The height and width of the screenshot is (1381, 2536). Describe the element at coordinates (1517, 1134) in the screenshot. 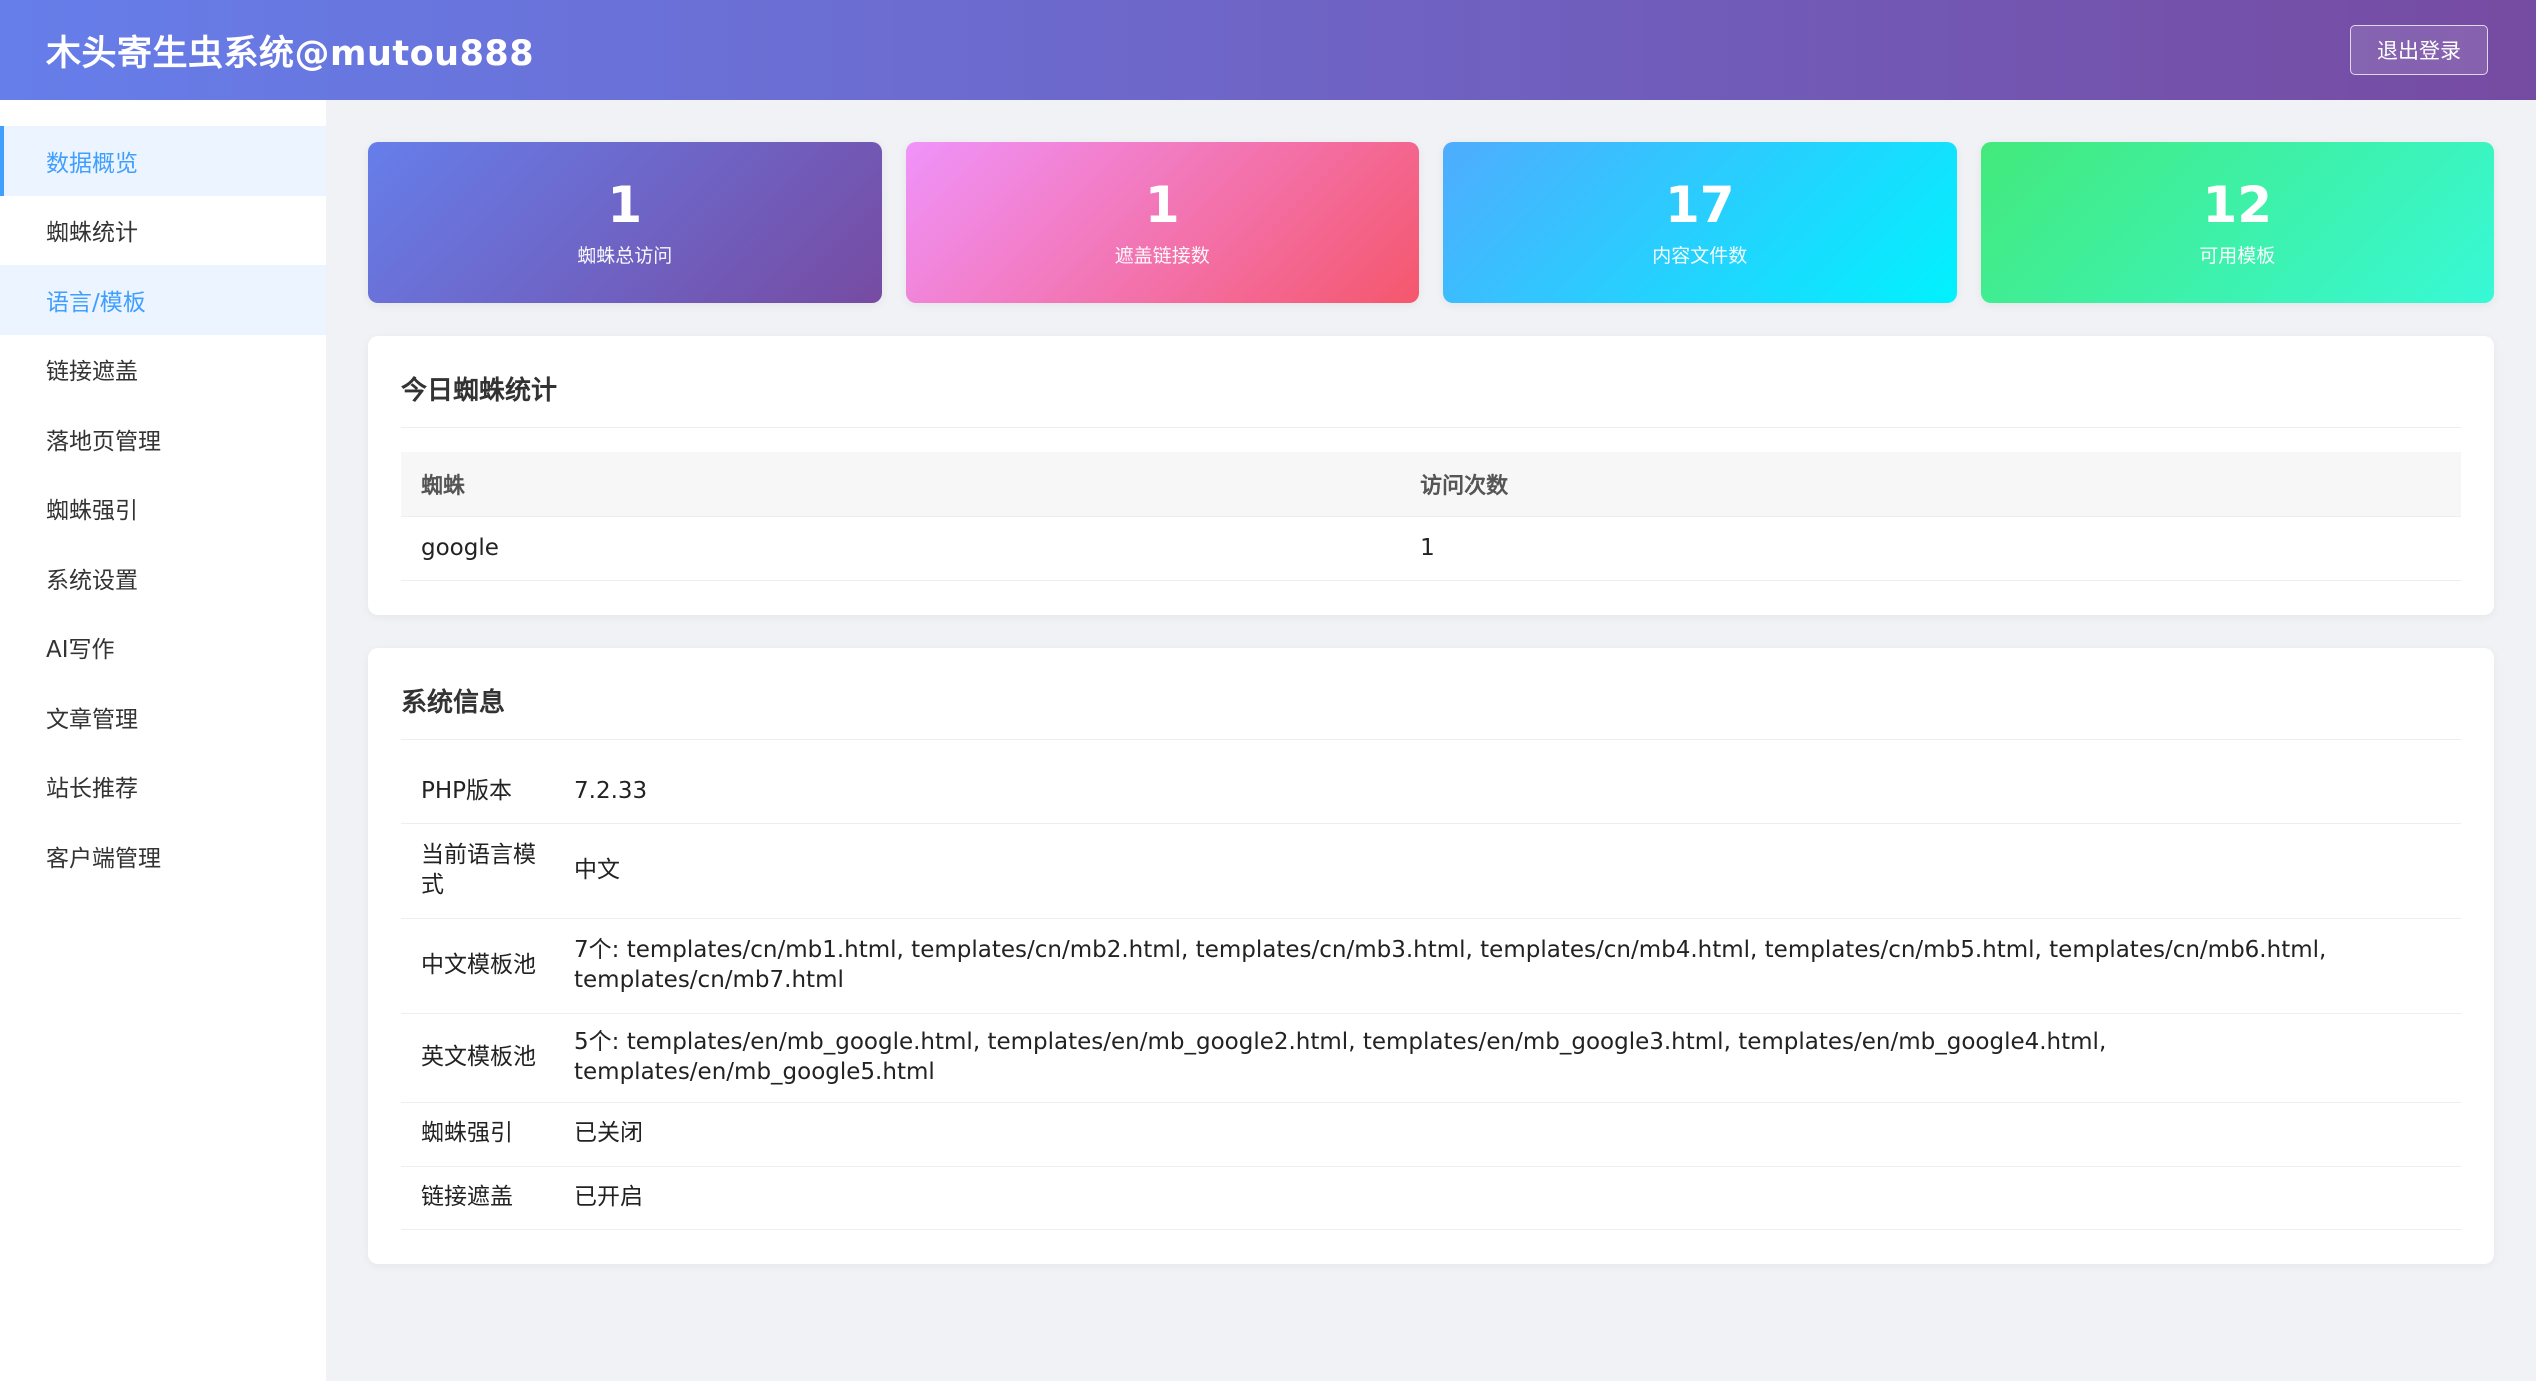

I see `info-value: 已关闭` at that location.